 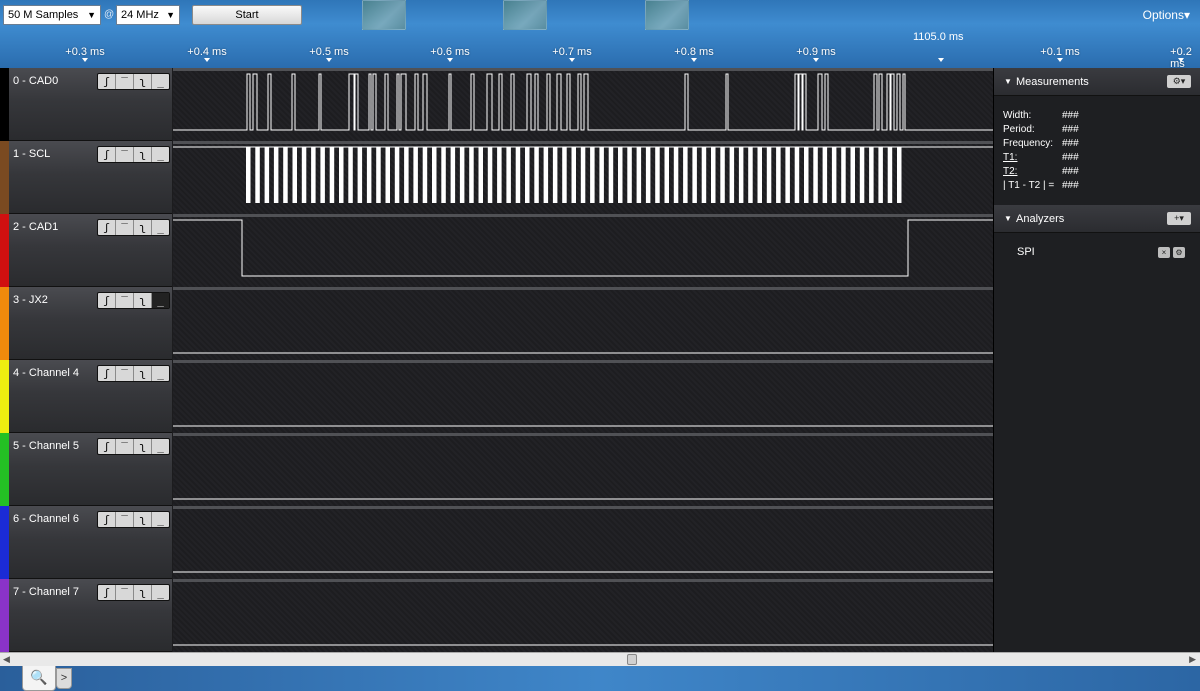 What do you see at coordinates (247, 15) in the screenshot?
I see `start-button: Start` at bounding box center [247, 15].